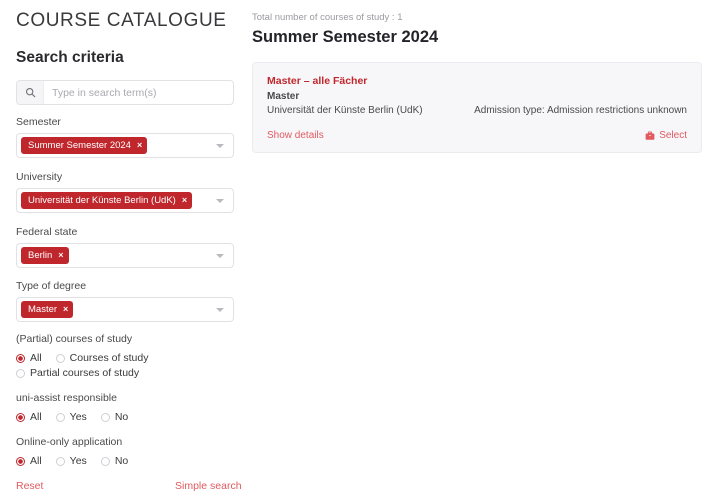  I want to click on radio-partial-all: All, so click(29, 358).